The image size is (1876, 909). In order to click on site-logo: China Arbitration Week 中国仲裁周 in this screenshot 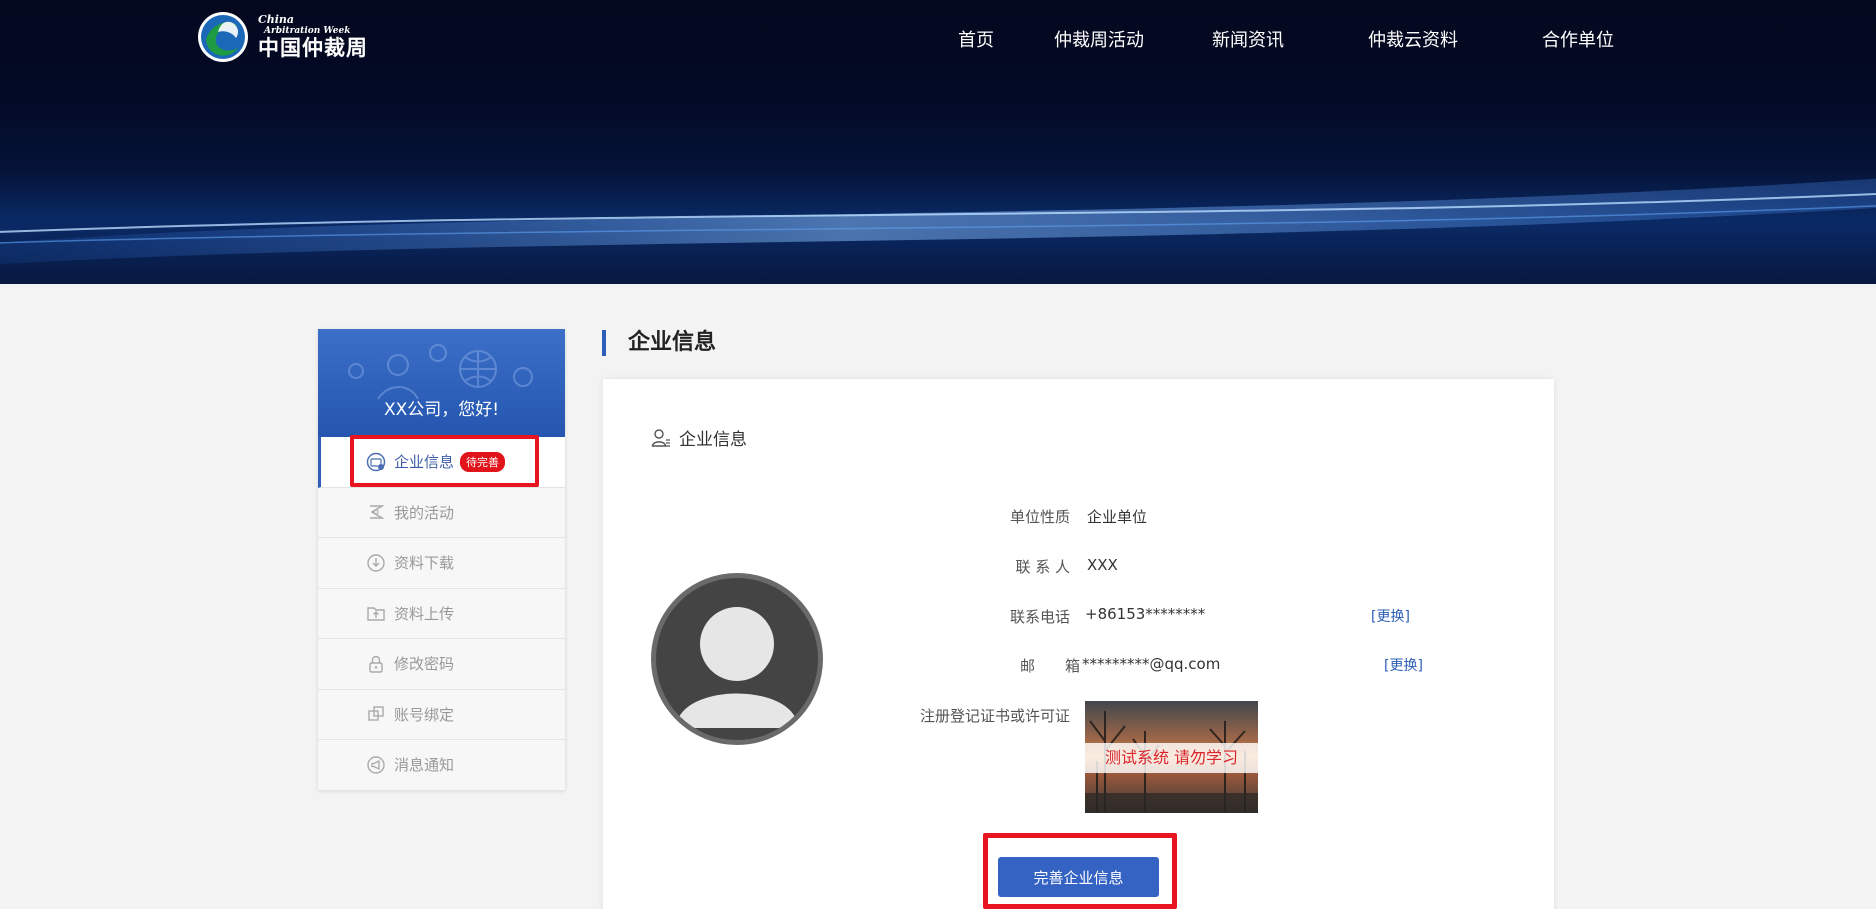, I will do `click(282, 37)`.